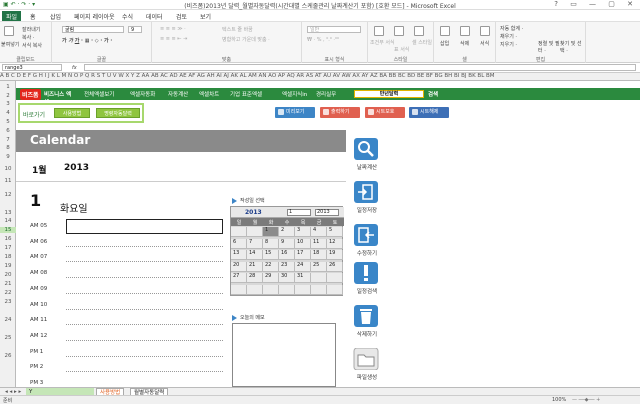  Describe the element at coordinates (255, 266) in the screenshot. I see `date-cell: 21` at that location.